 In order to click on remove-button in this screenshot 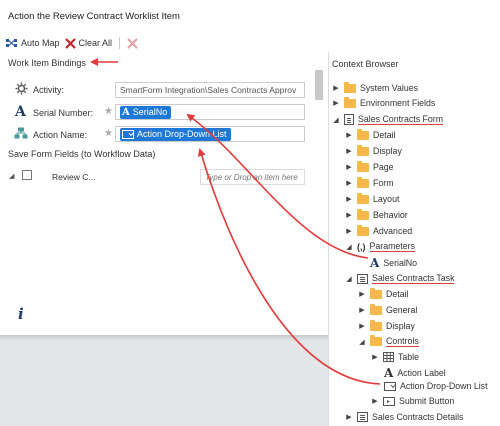, I will do `click(132, 43)`.